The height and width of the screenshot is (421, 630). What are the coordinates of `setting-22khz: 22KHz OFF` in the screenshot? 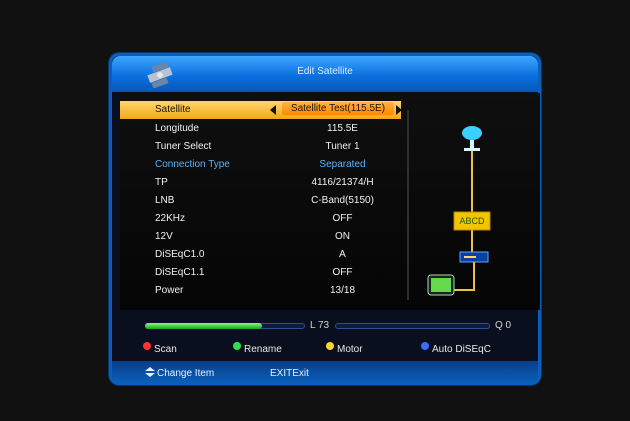 It's located at (260, 219).